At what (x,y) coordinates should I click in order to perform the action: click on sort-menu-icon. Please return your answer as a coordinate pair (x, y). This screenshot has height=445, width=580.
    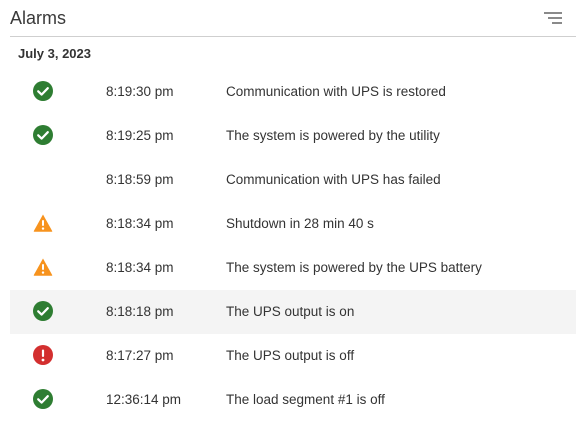
    Looking at the image, I should click on (553, 19).